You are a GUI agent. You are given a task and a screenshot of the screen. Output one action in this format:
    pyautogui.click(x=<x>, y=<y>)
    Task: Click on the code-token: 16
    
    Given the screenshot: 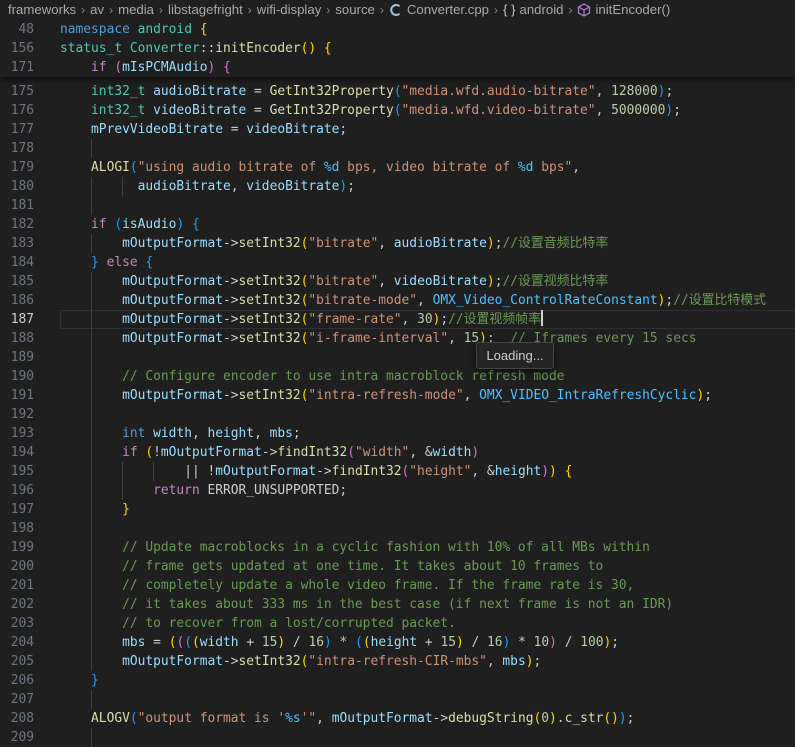 What is the action you would take?
    pyautogui.click(x=495, y=642)
    